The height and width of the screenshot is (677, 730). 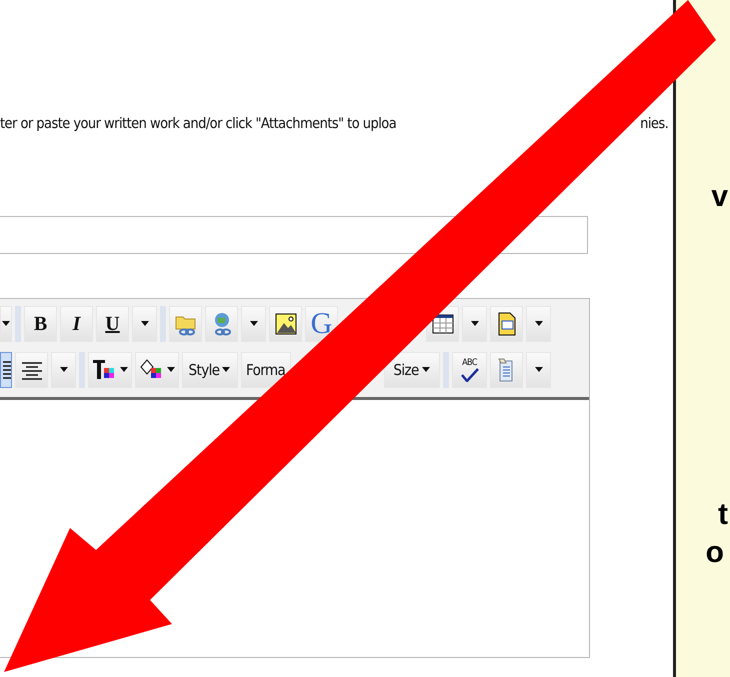 What do you see at coordinates (221, 324) in the screenshot?
I see `globe-link-button` at bounding box center [221, 324].